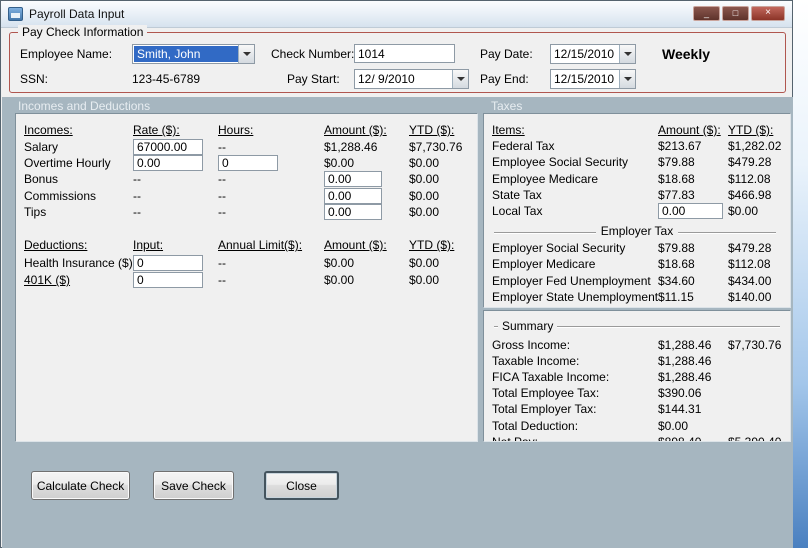  I want to click on caption-buttons: _ □ ×, so click(739, 13).